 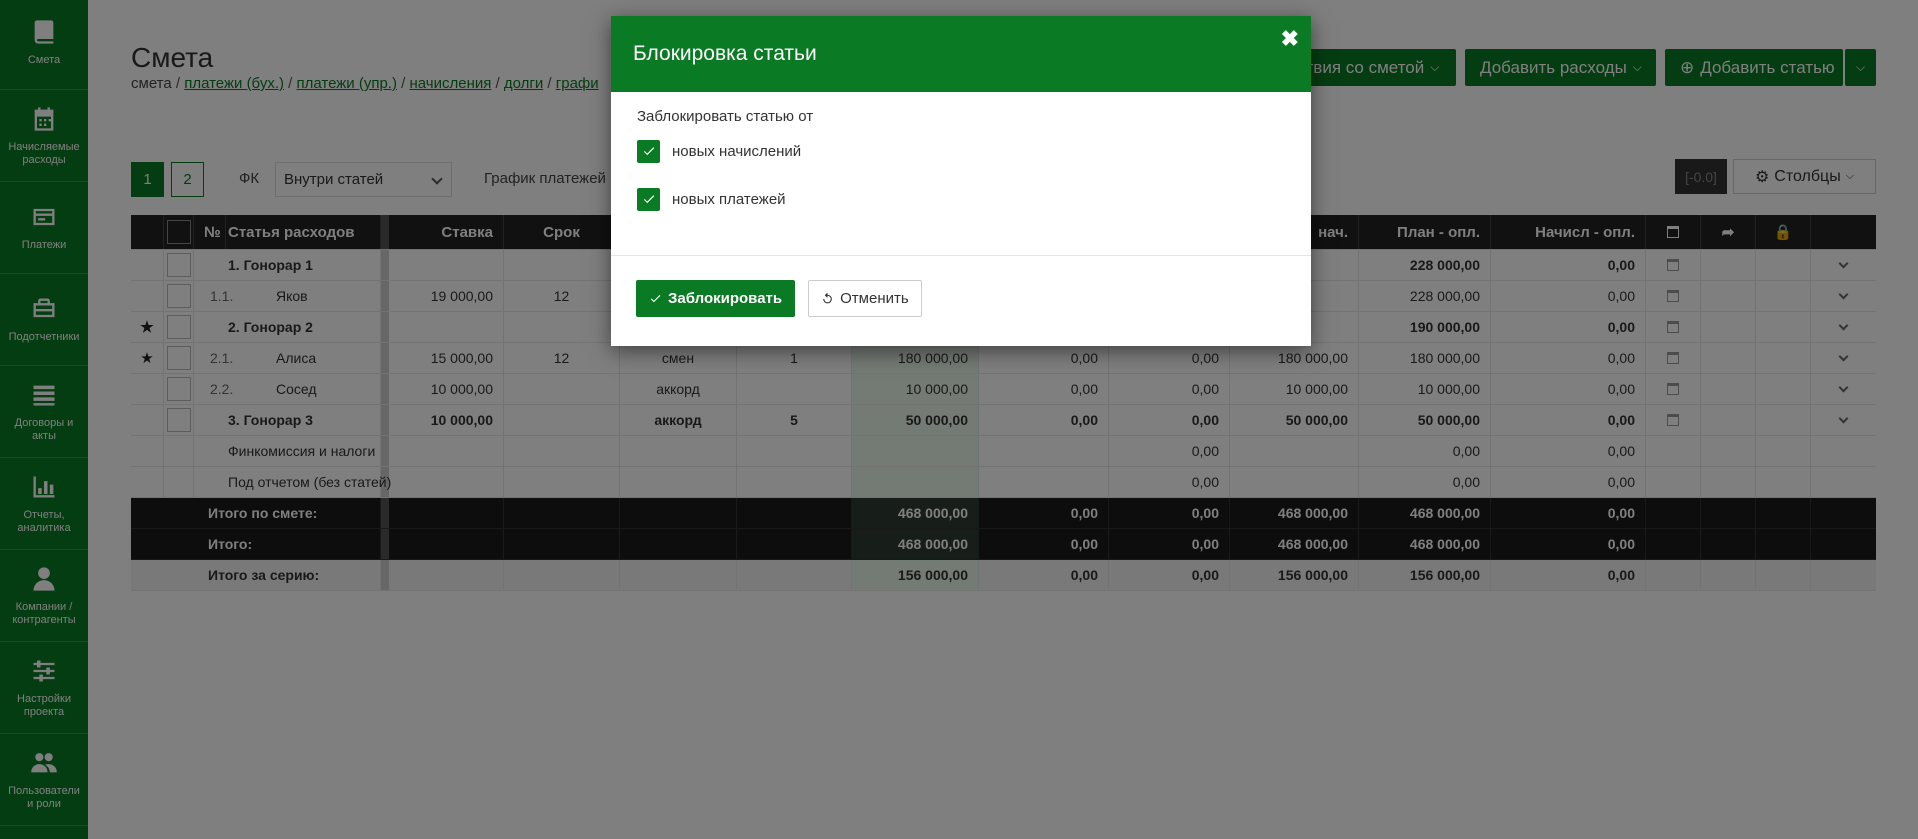 I want to click on option-new-accruals: новых начислений, so click(x=961, y=151).